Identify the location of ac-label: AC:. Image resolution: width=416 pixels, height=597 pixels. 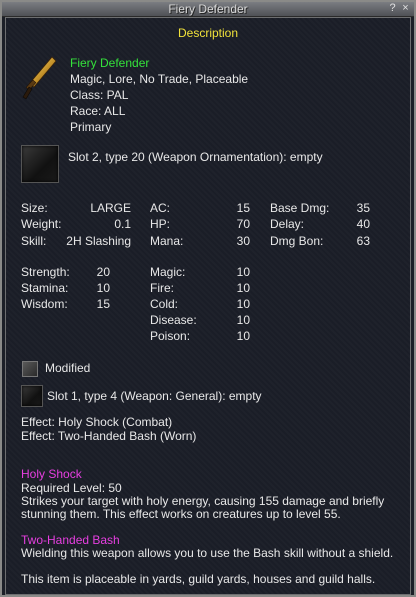
(160, 208).